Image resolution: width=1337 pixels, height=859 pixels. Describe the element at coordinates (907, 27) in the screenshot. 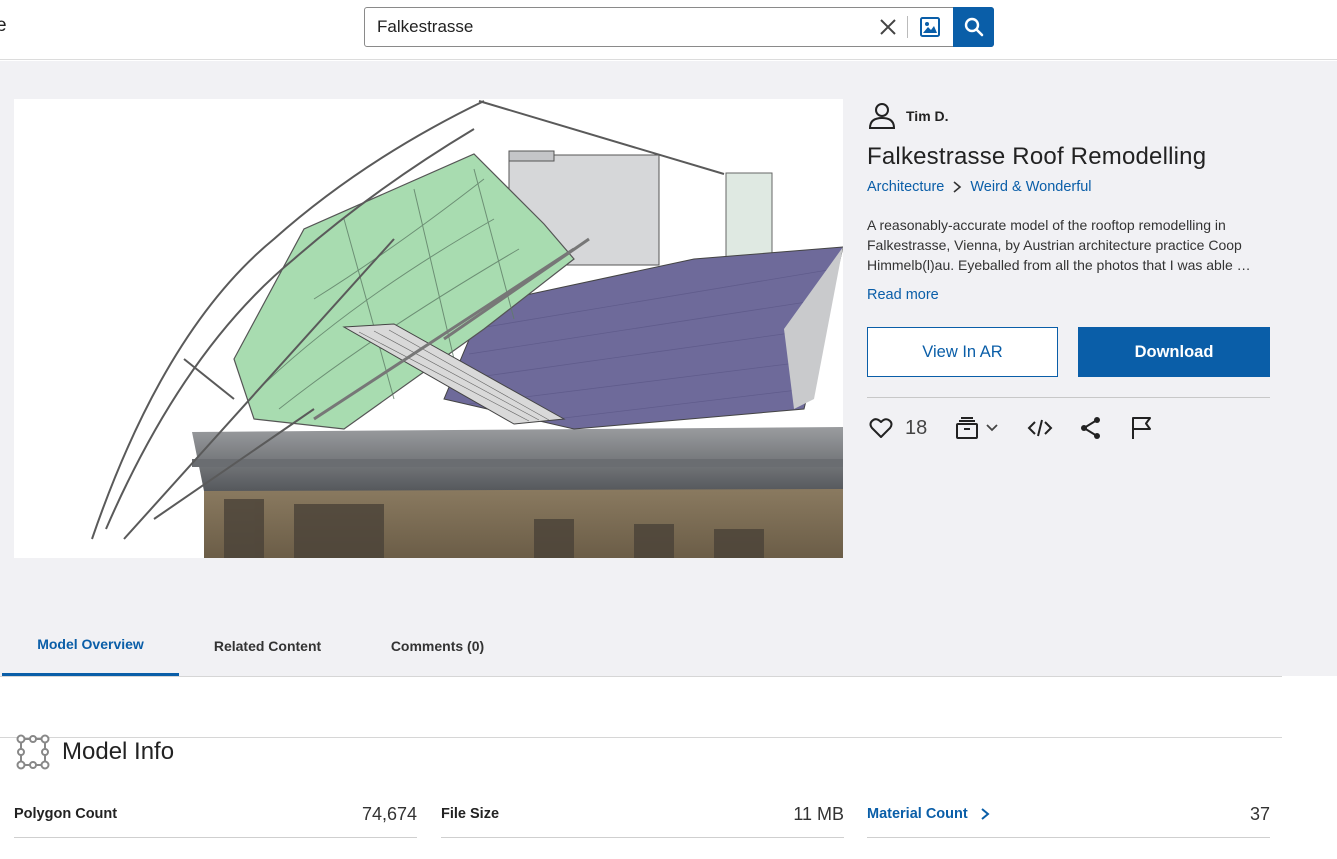

I see `search-divider` at that location.